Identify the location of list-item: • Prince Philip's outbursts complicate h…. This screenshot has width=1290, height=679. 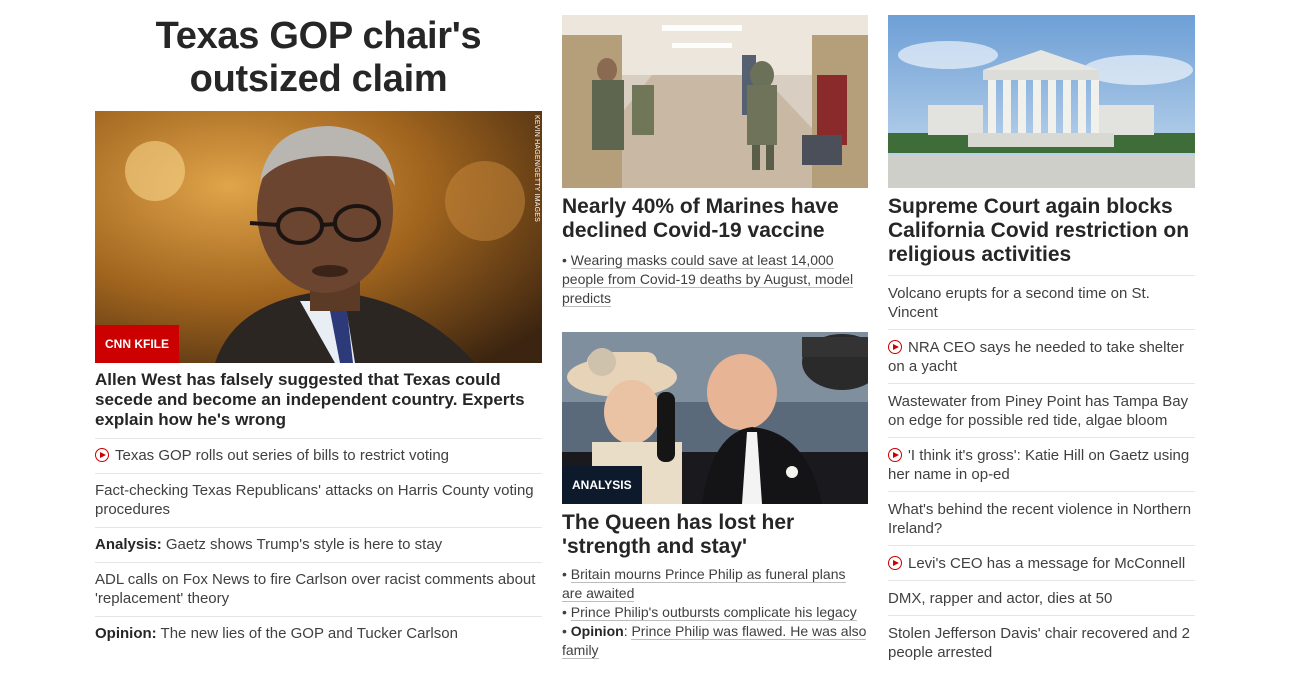
(715, 612).